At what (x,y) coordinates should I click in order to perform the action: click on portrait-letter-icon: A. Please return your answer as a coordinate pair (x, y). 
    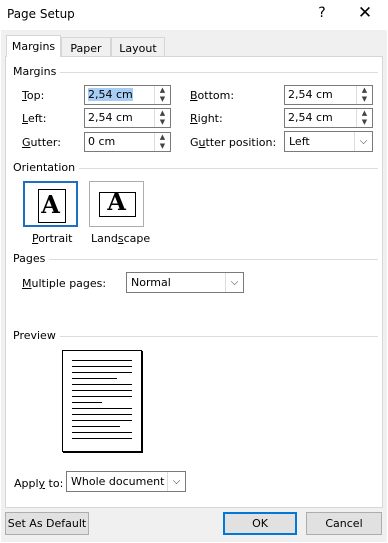
    Looking at the image, I should click on (50, 204).